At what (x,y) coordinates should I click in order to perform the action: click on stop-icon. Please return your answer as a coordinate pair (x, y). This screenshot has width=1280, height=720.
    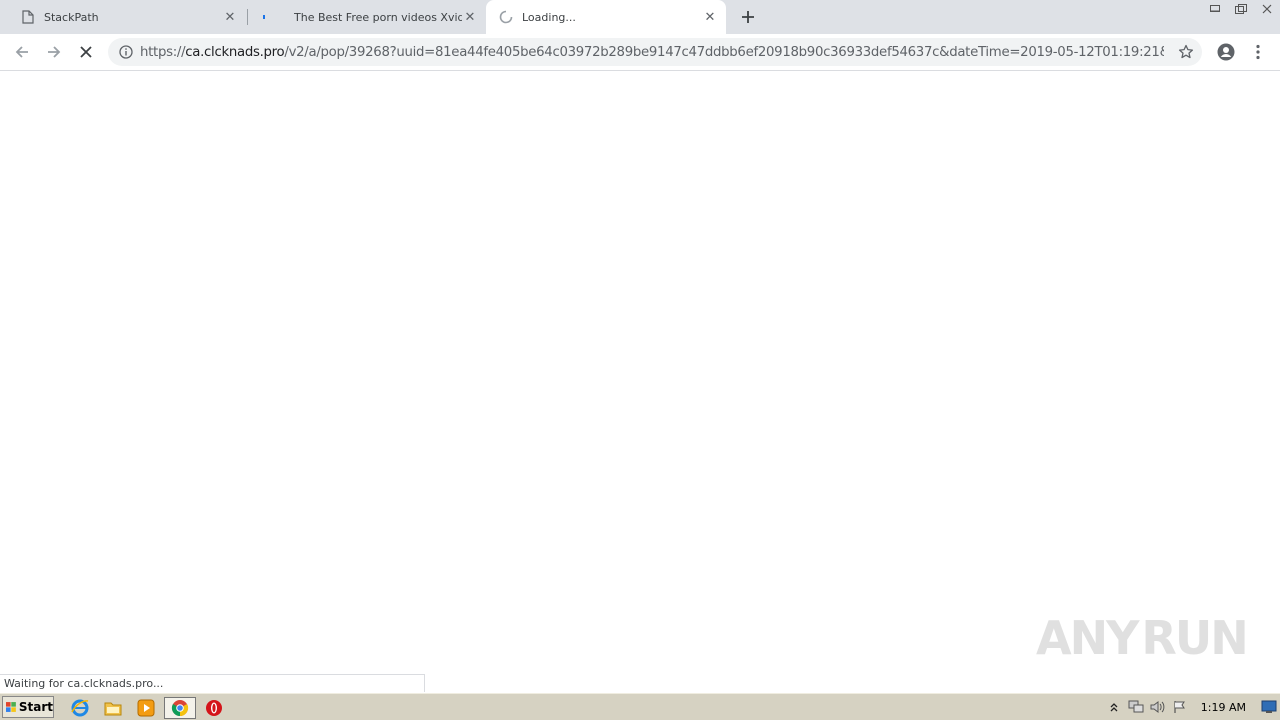
    Looking at the image, I should click on (86, 52).